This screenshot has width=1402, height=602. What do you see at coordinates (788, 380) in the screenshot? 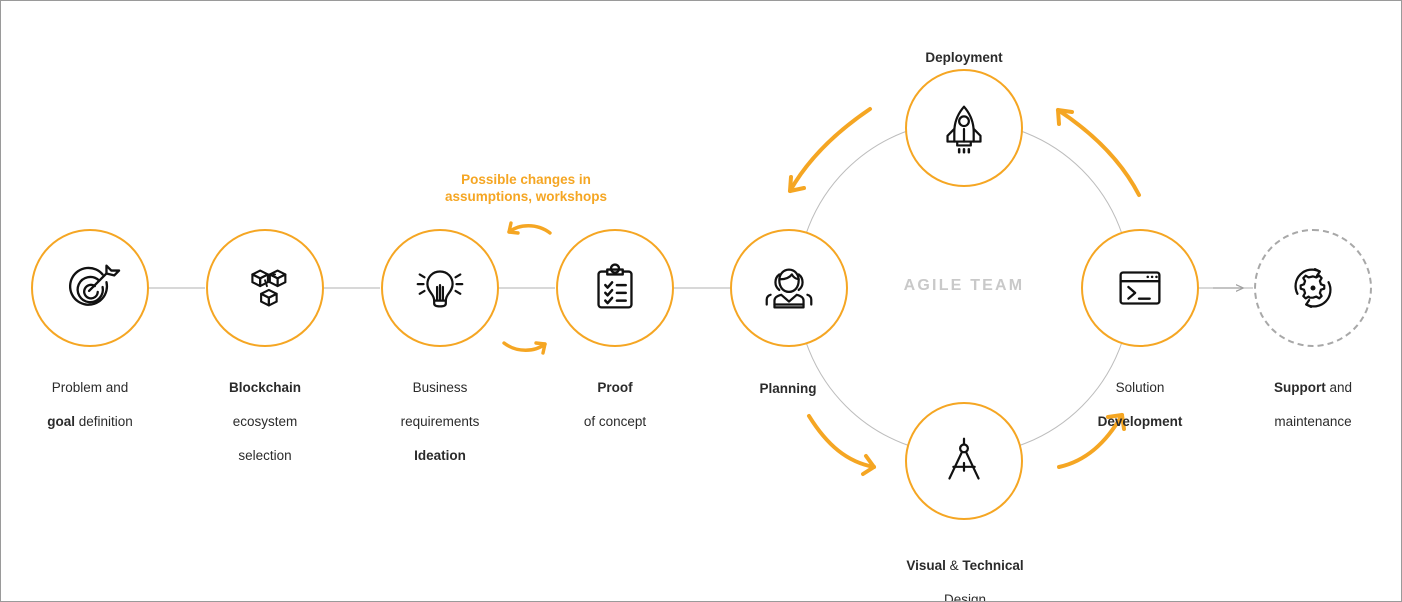
I see `caption-planning: Planning` at bounding box center [788, 380].